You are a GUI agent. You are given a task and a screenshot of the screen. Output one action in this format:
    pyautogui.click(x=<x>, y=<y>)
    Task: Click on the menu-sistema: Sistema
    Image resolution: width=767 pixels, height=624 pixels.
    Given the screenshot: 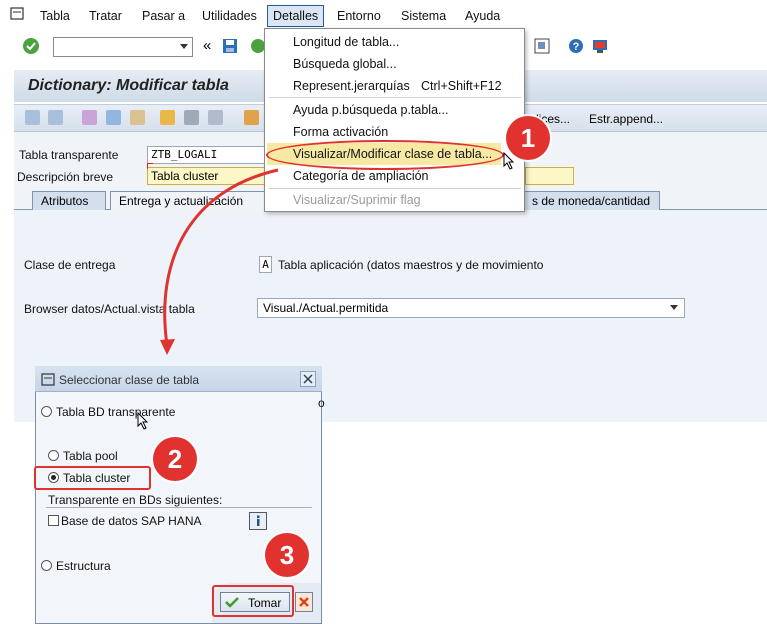 What is the action you would take?
    pyautogui.click(x=423, y=16)
    